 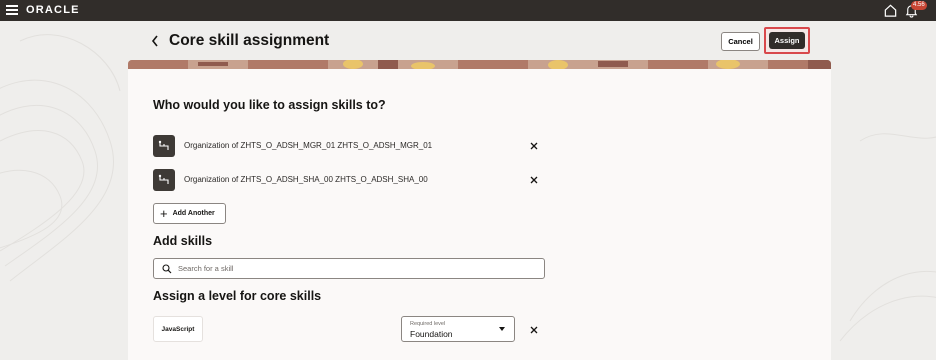 I want to click on skill-chip: JavaScript, so click(x=178, y=329).